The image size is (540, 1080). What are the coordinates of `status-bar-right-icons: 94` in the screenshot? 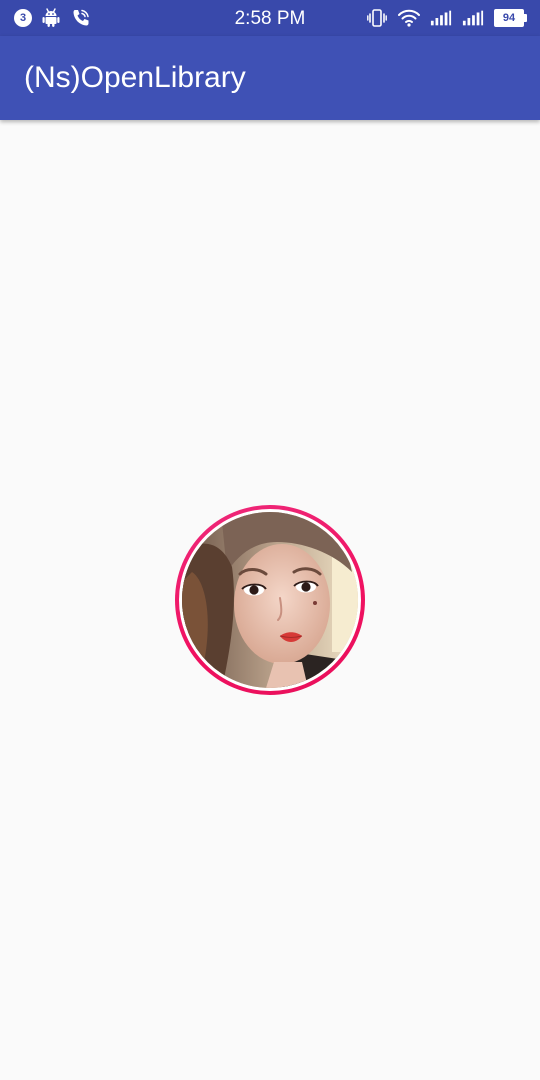 It's located at (446, 18).